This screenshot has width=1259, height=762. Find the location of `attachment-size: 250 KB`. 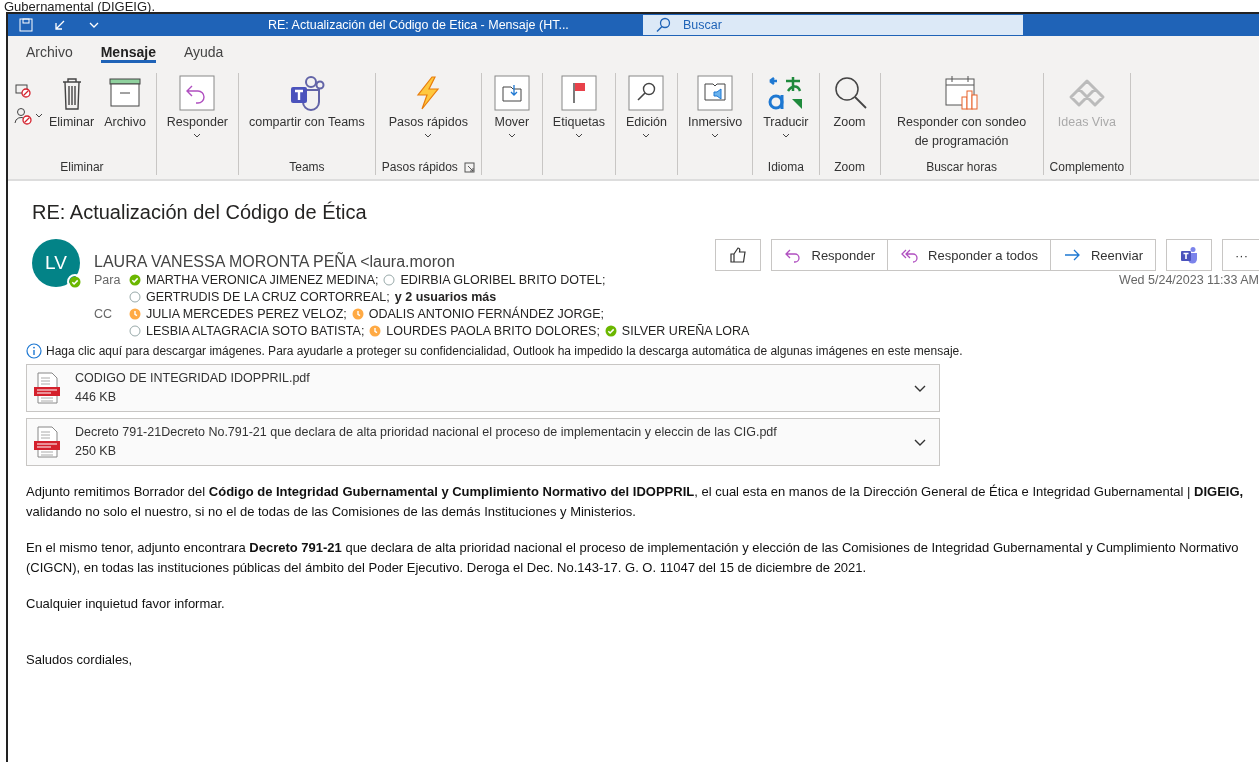

attachment-size: 250 KB is located at coordinates (96, 451).